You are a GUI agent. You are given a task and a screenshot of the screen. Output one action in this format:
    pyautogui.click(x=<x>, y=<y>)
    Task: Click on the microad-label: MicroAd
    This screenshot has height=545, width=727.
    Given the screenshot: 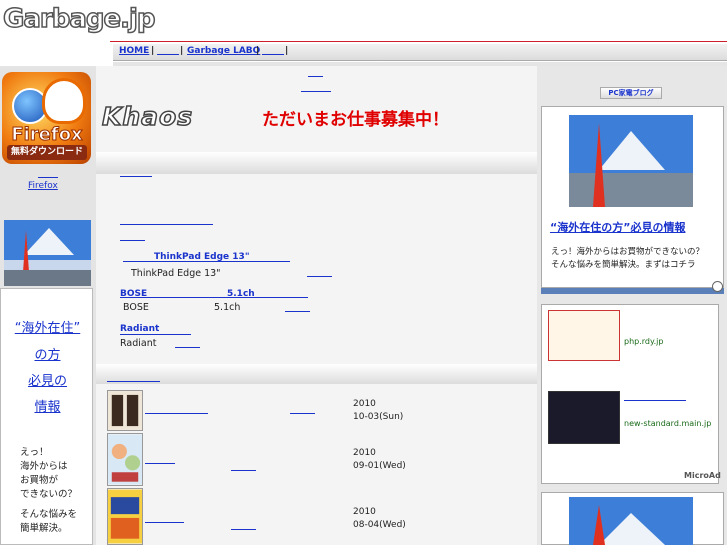 What is the action you would take?
    pyautogui.click(x=702, y=475)
    